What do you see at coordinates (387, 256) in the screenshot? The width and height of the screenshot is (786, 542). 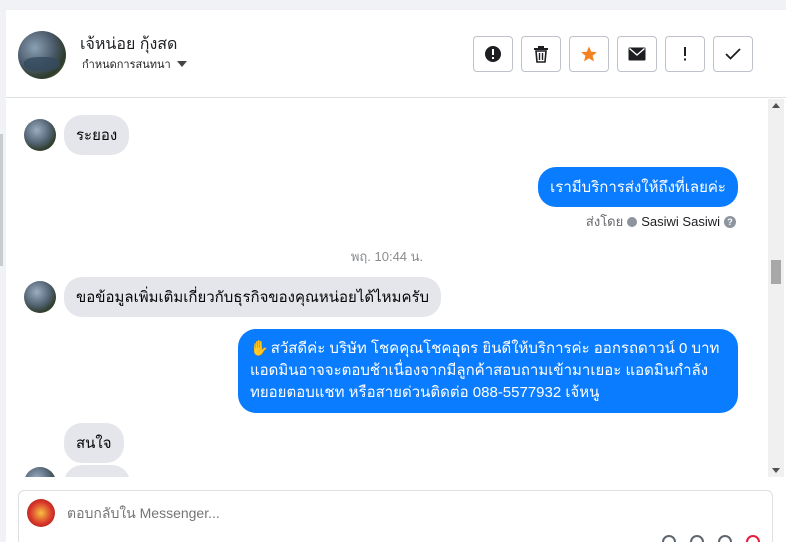 I see `timestamp-divider: พฤ. 10:44 น.` at bounding box center [387, 256].